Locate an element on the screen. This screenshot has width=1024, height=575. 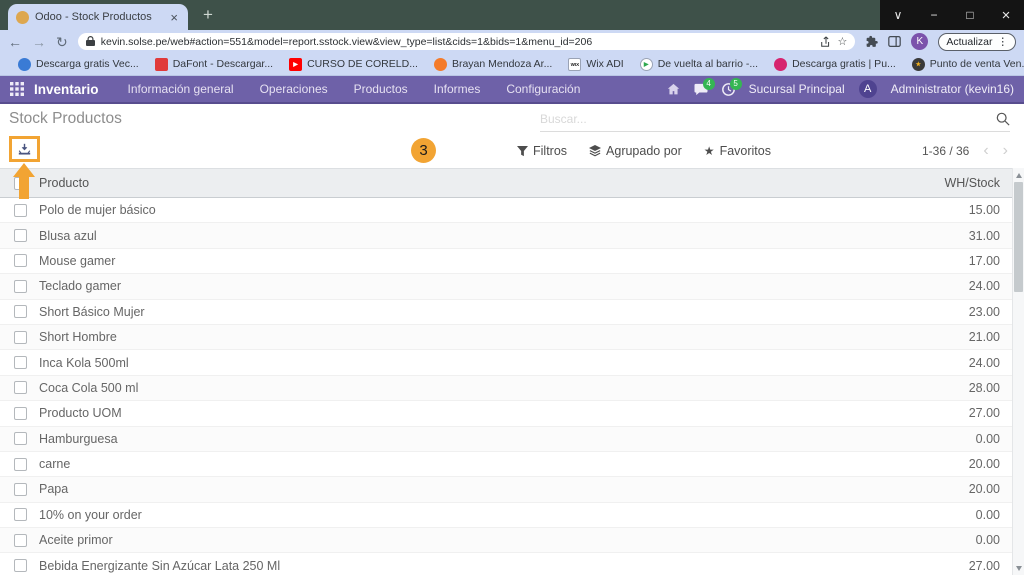
table-row: Short Hombre 21.00 is located at coordinates (512, 337).